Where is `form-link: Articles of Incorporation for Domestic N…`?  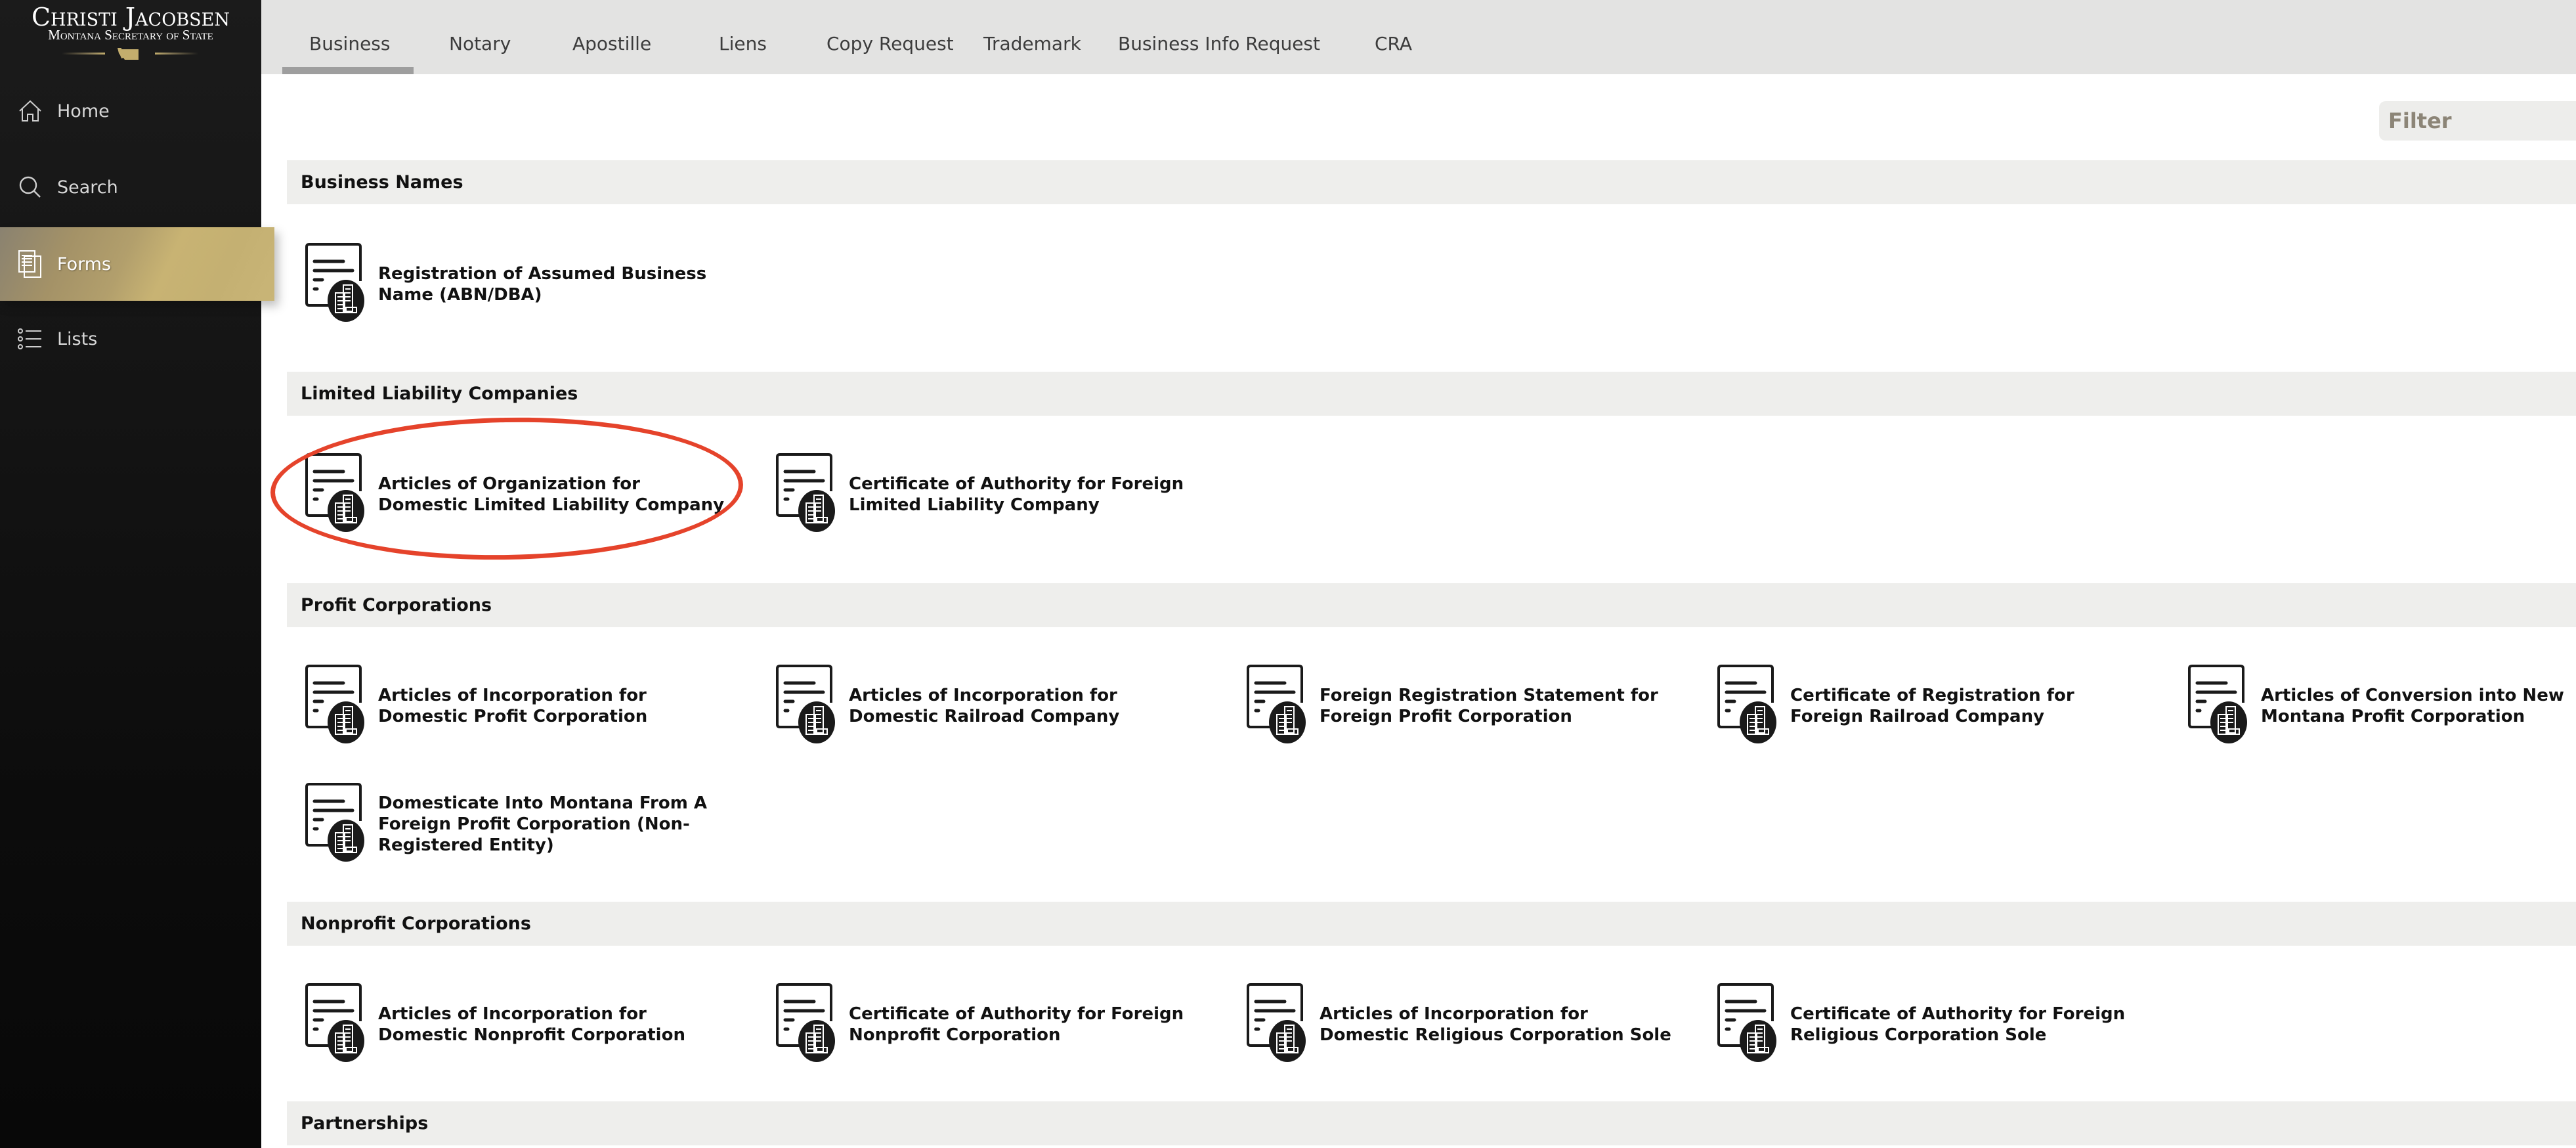
form-link: Articles of Incorporation for Domestic N… is located at coordinates (528, 1024).